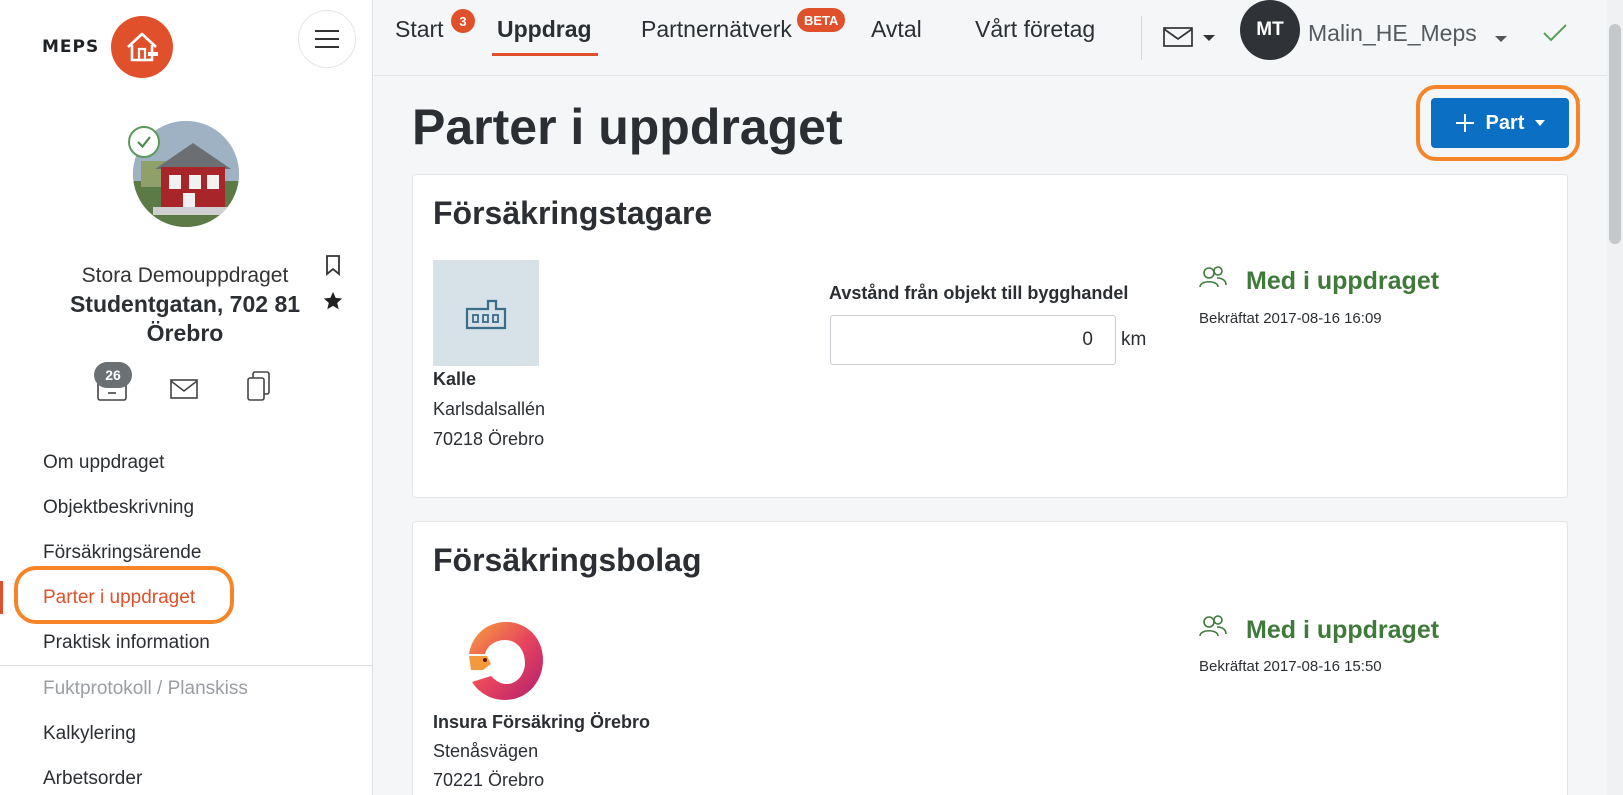 The width and height of the screenshot is (1623, 795). I want to click on confirmed-date: Bekräftat 2017-08-16 16:09, so click(1290, 318).